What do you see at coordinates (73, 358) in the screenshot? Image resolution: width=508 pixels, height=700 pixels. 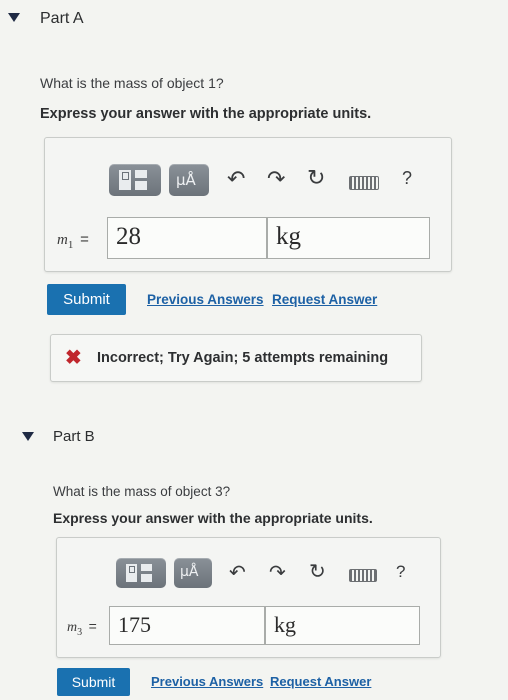 I see `x-icon: ✖` at bounding box center [73, 358].